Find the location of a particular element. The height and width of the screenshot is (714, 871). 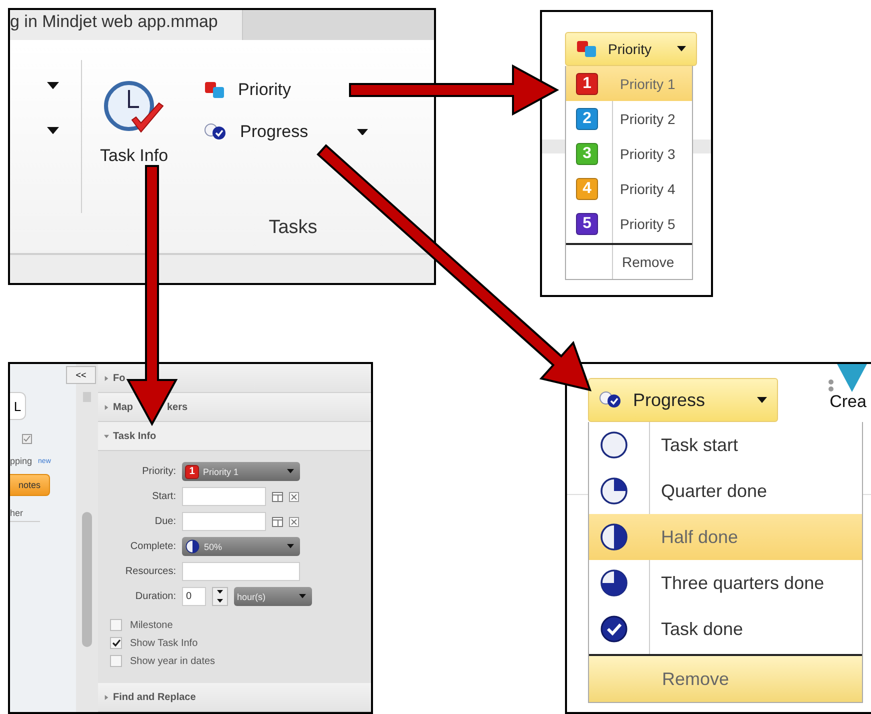

group-label: Tasks is located at coordinates (293, 228).